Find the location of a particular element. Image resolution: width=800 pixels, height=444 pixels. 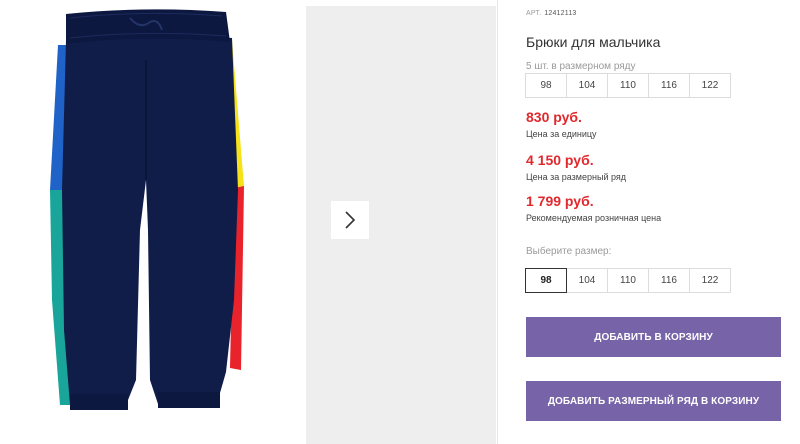

chevron-right-icon is located at coordinates (350, 220).